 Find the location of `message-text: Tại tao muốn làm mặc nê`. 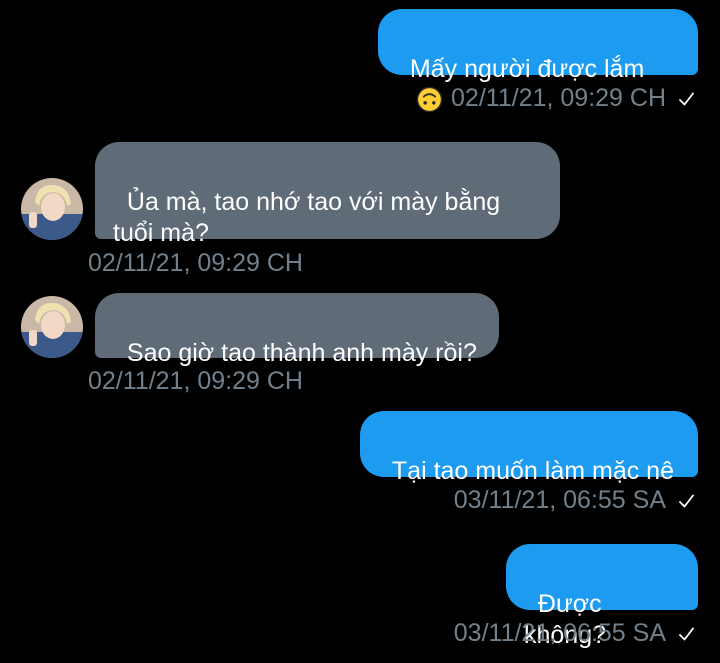

message-text: Tại tao muốn làm mặc nê is located at coordinates (532, 471).